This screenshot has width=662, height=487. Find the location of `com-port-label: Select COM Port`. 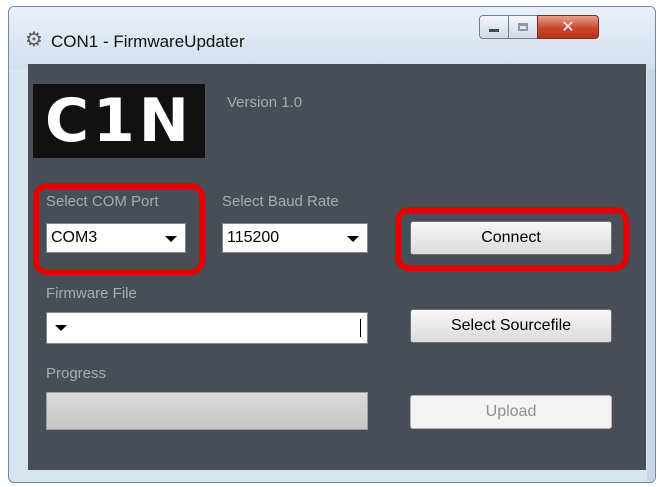

com-port-label: Select COM Port is located at coordinates (102, 201).